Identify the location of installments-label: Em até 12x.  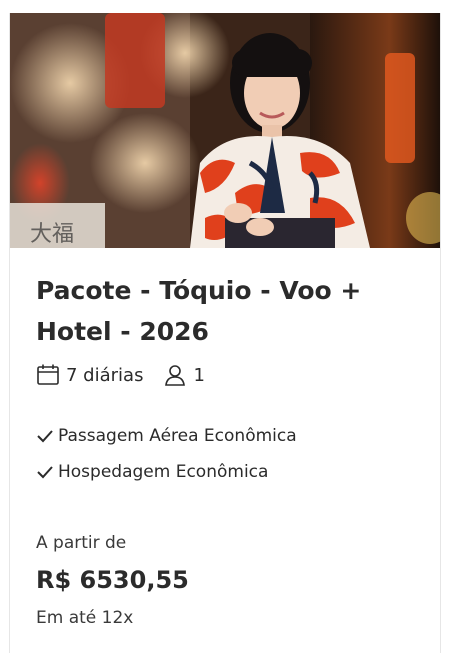
(85, 618).